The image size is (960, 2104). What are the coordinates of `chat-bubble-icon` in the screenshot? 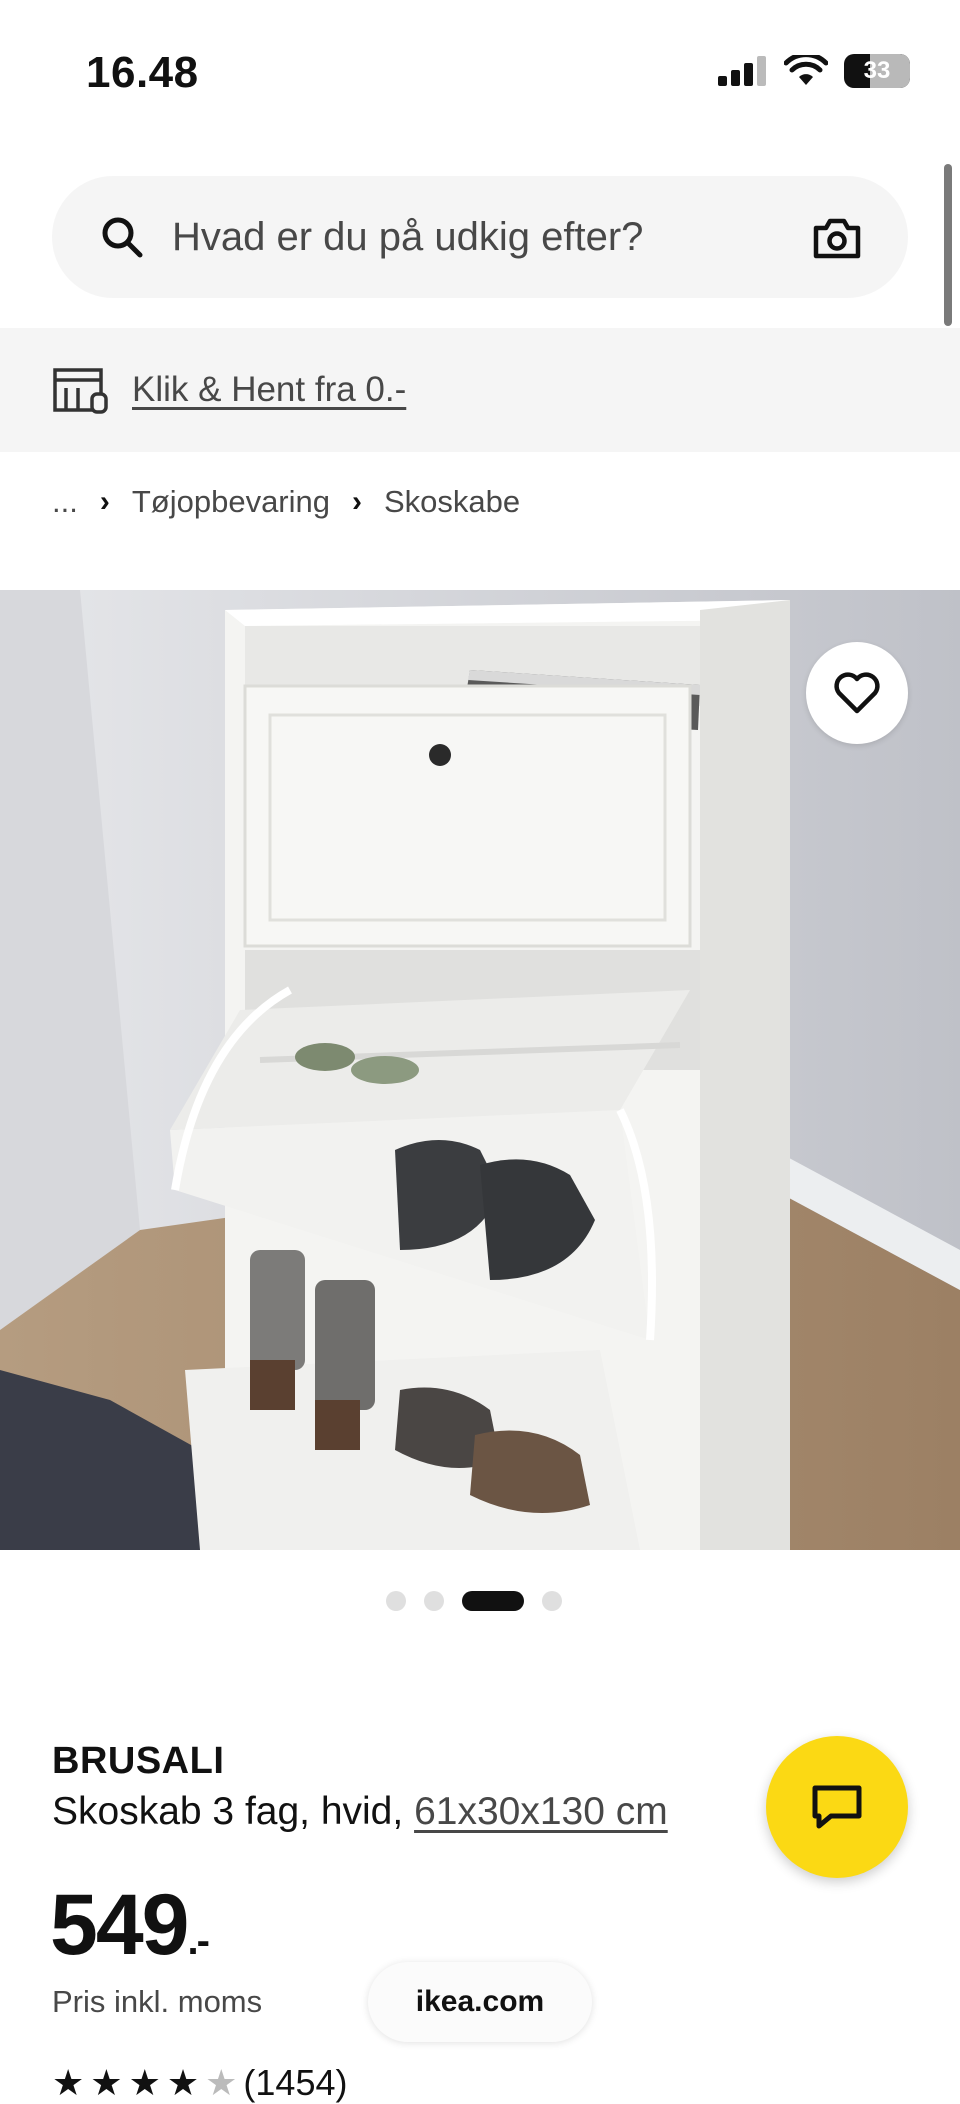 It's located at (837, 1807).